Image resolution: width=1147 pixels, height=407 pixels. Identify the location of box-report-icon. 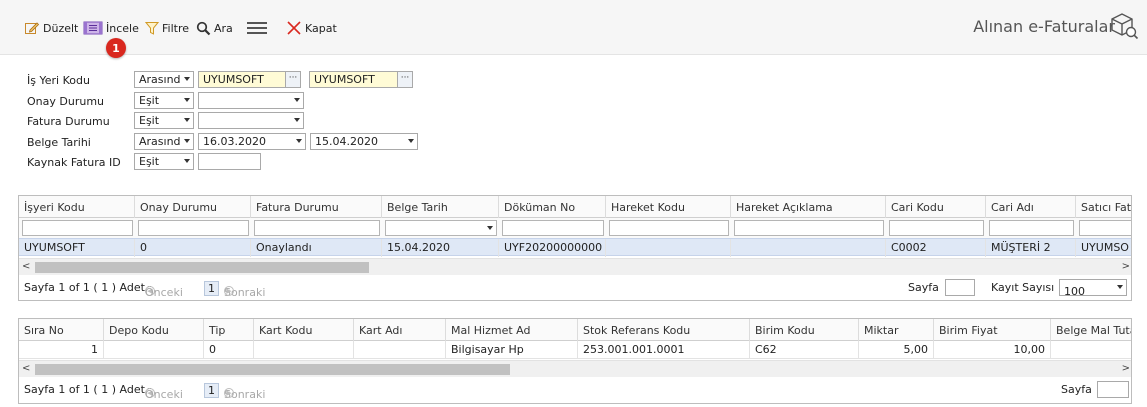
(1124, 27).